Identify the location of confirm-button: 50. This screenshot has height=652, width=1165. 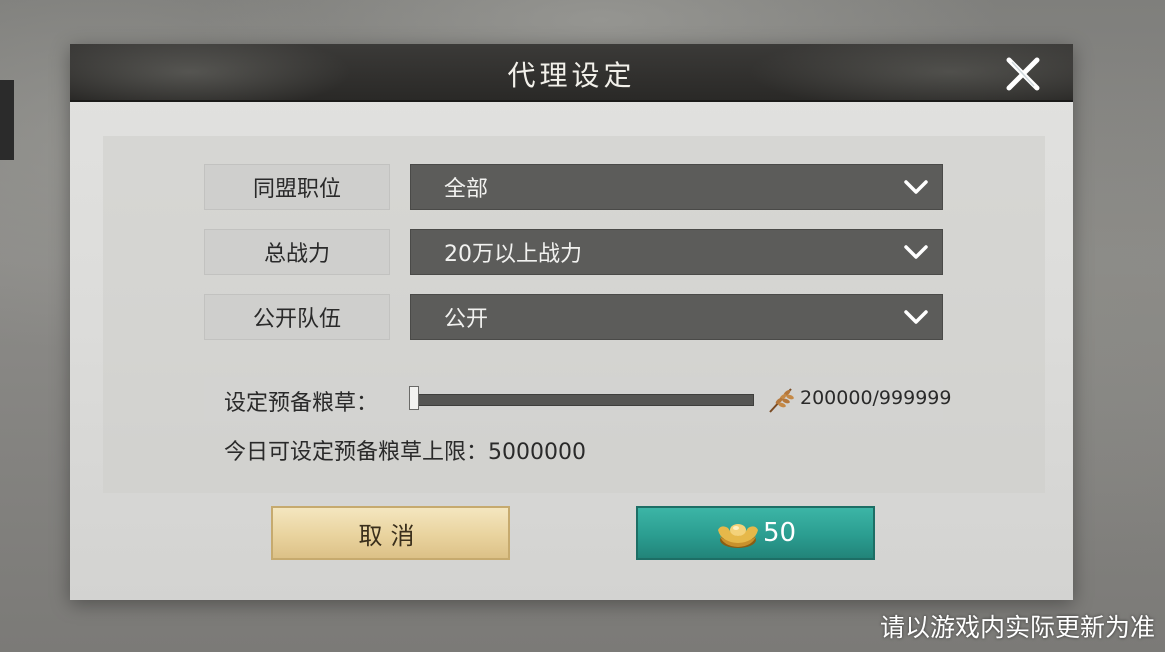
(755, 533).